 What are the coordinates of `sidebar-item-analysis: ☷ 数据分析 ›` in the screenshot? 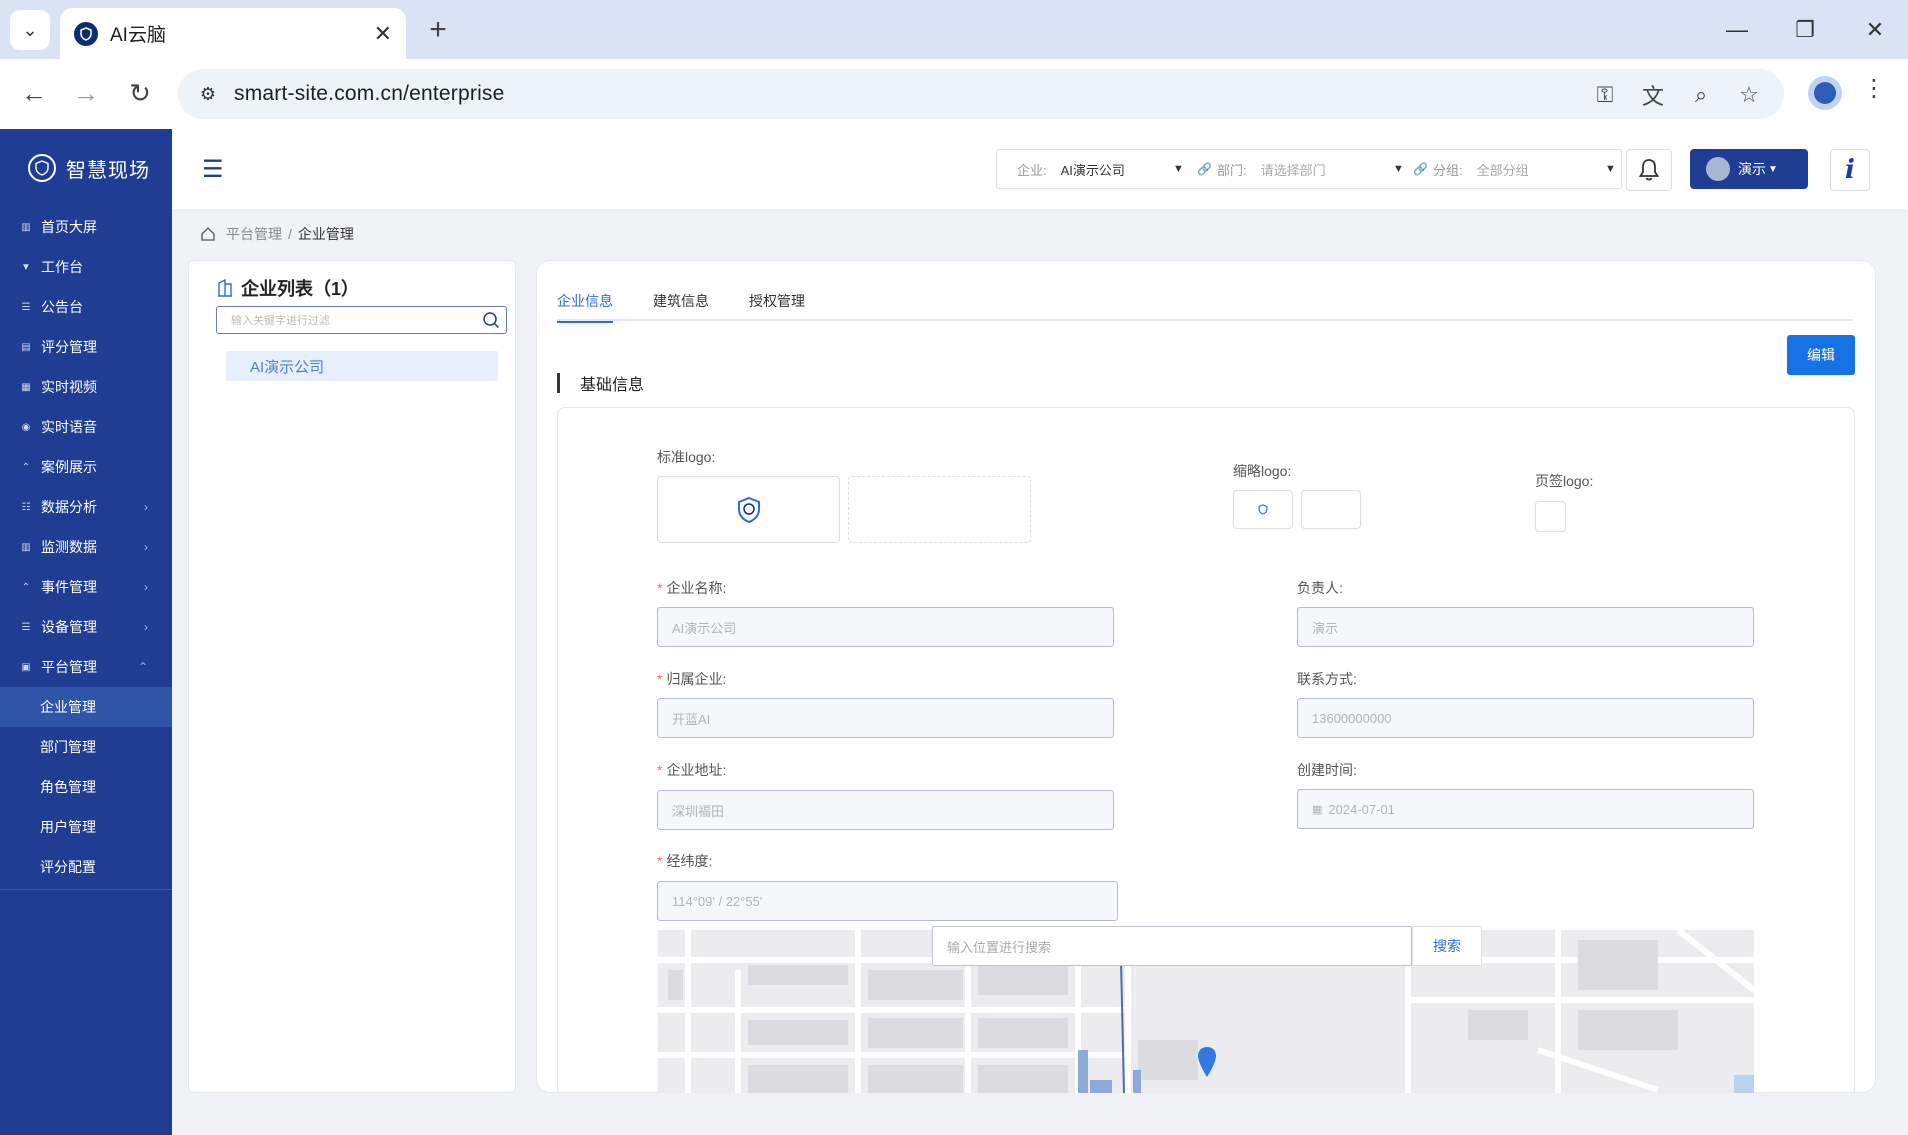 It's located at (86, 507).